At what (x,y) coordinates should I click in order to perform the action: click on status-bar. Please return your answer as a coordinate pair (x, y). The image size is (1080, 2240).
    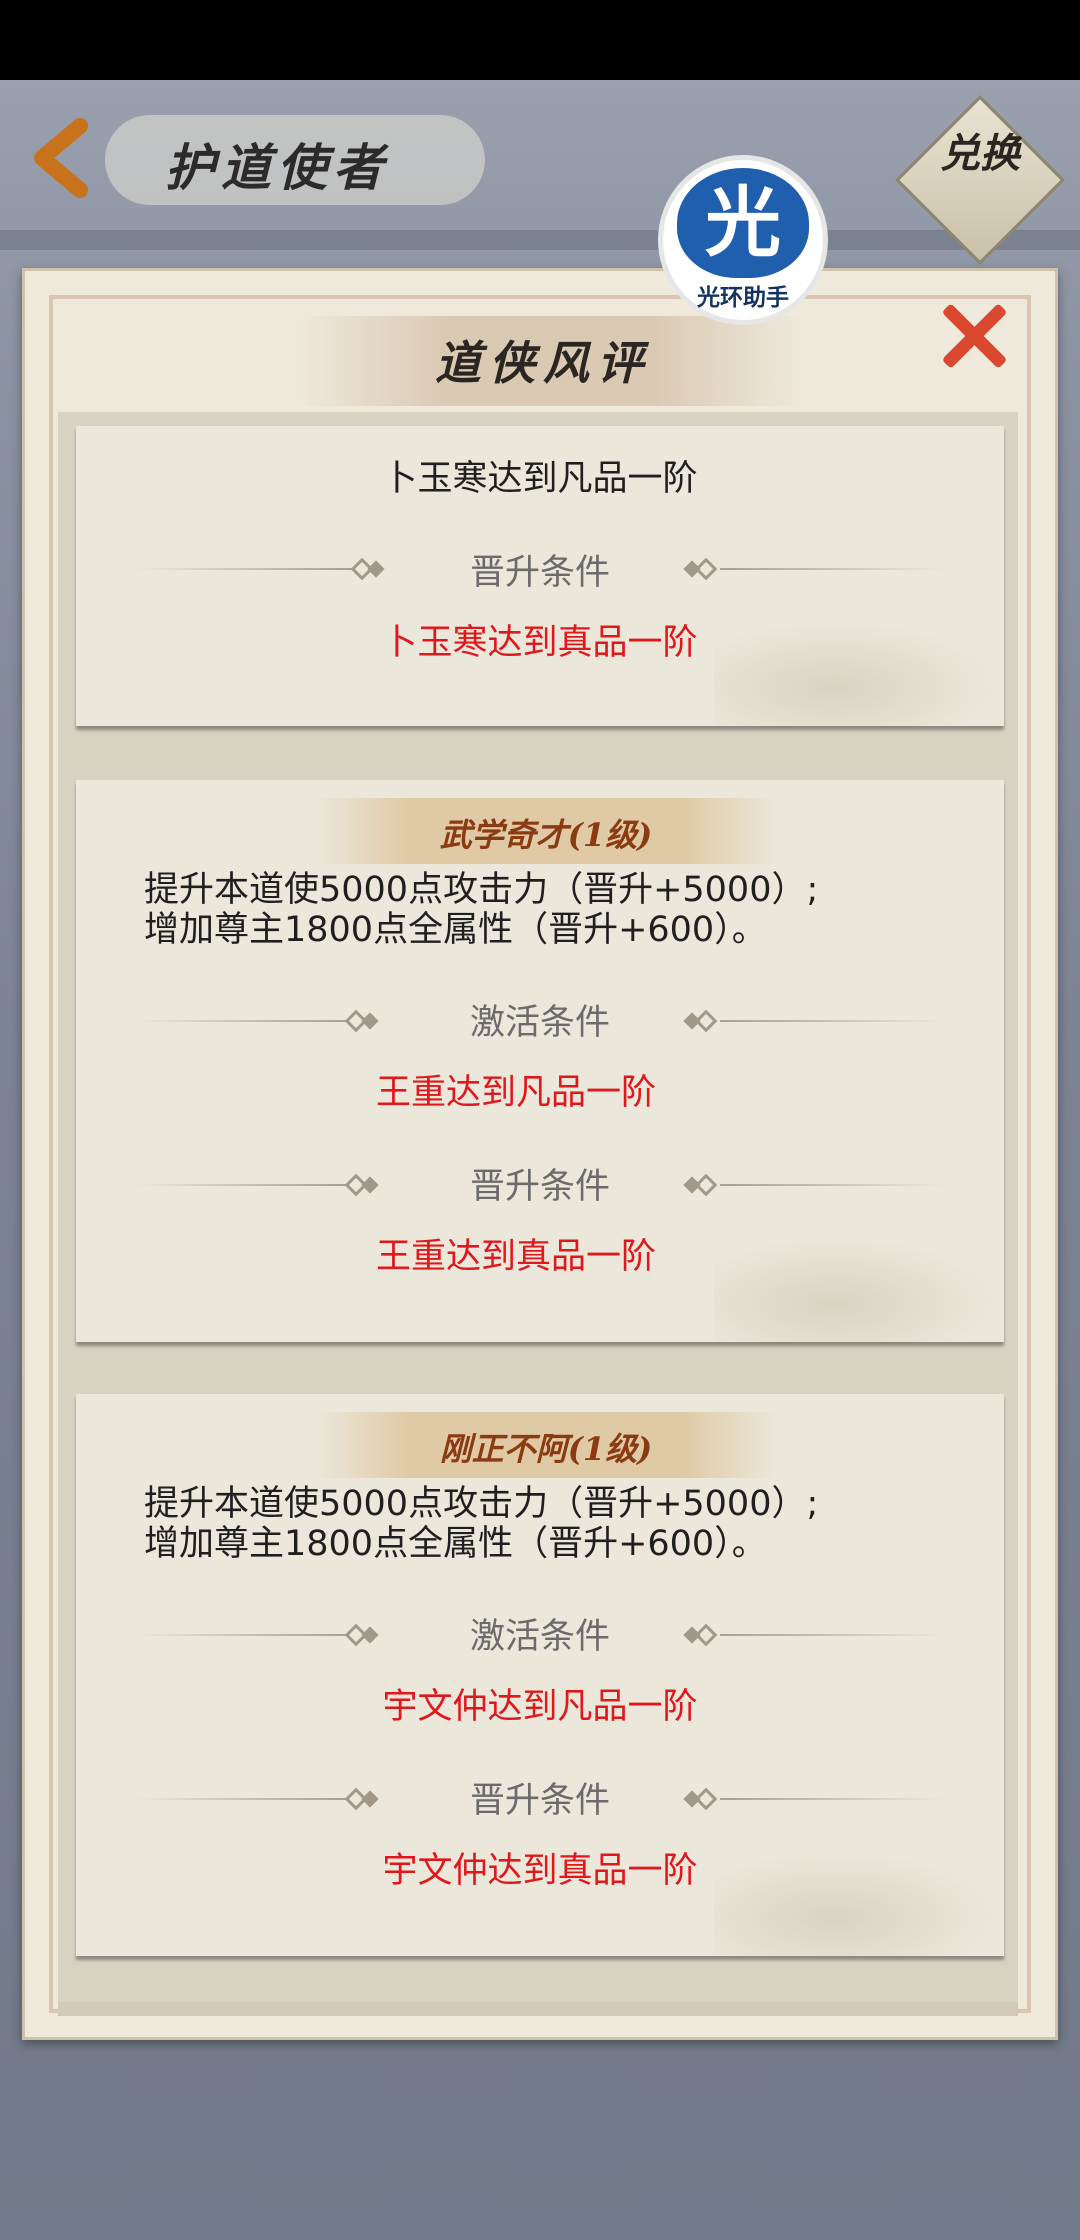
    Looking at the image, I should click on (540, 40).